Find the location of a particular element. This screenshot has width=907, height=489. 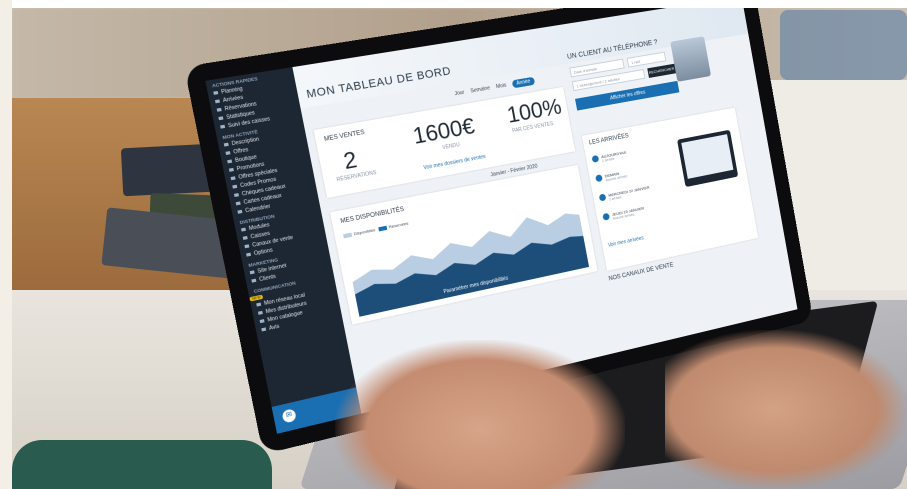

period-day: Jour is located at coordinates (459, 94).